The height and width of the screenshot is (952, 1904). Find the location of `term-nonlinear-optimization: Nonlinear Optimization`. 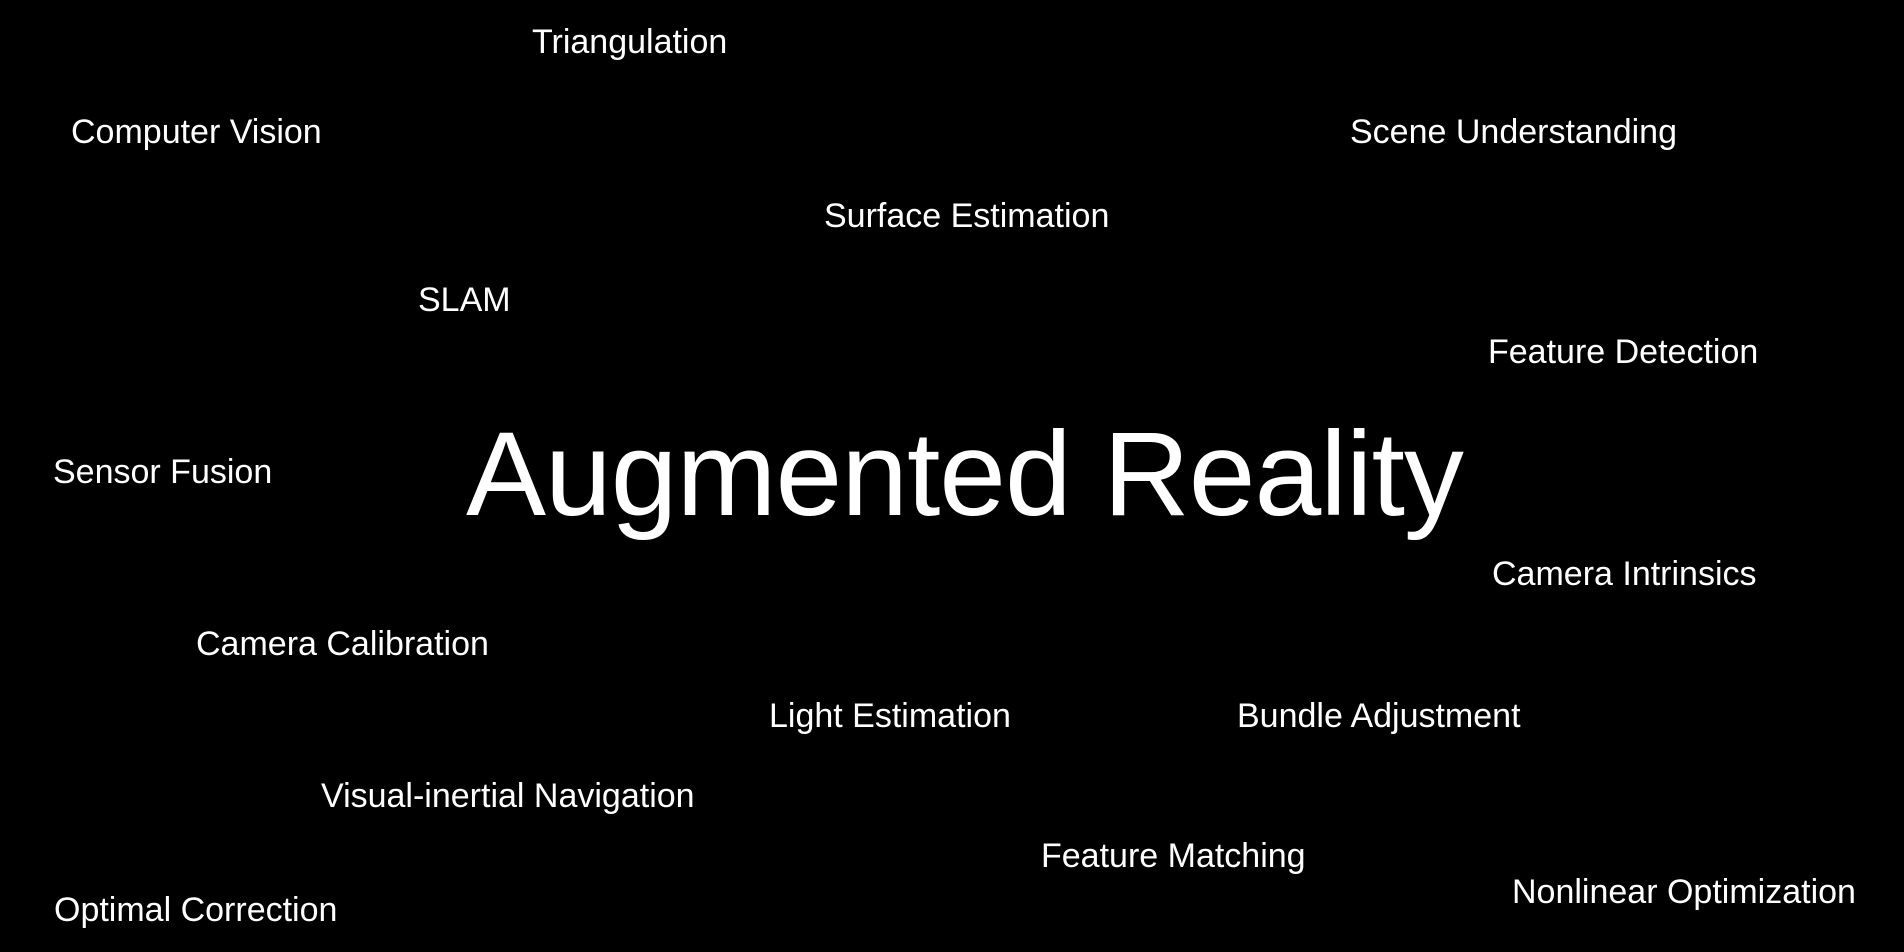

term-nonlinear-optimization: Nonlinear Optimization is located at coordinates (1684, 892).